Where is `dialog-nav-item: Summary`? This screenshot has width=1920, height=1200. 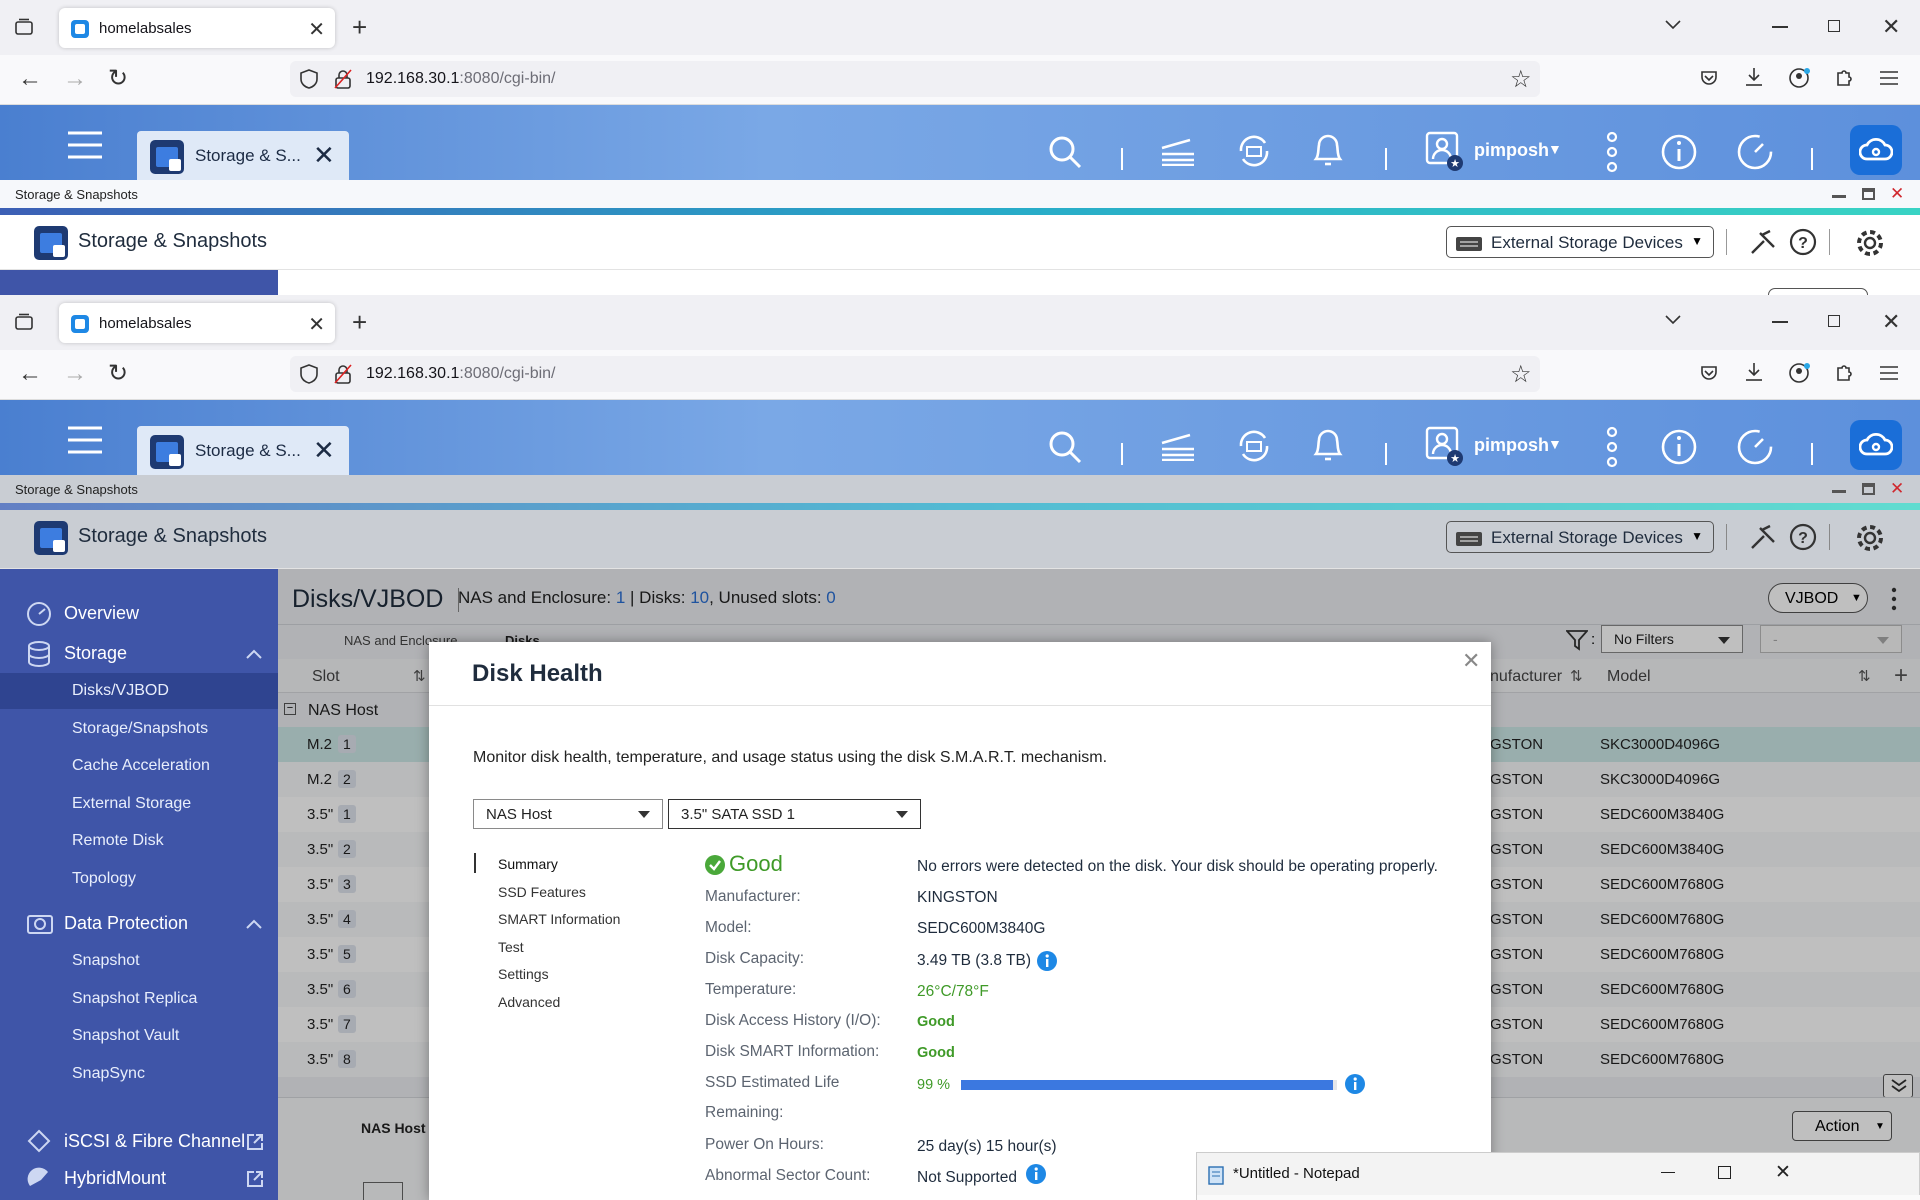 dialog-nav-item: Summary is located at coordinates (528, 864).